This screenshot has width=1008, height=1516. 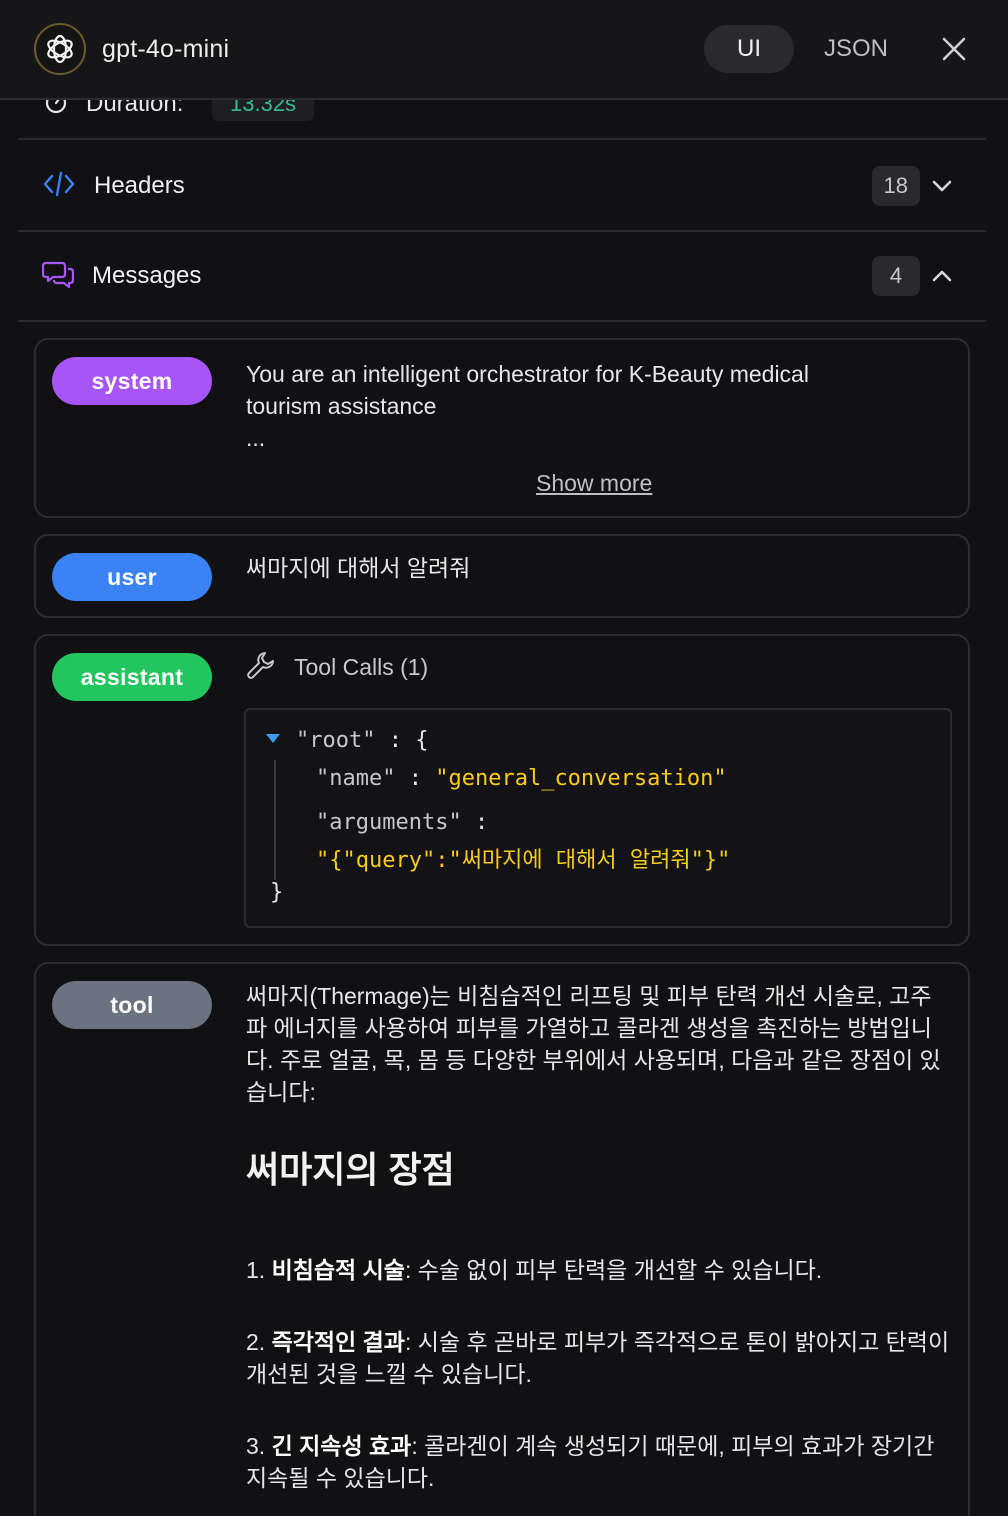 I want to click on json-name-key: "name", so click(x=356, y=778).